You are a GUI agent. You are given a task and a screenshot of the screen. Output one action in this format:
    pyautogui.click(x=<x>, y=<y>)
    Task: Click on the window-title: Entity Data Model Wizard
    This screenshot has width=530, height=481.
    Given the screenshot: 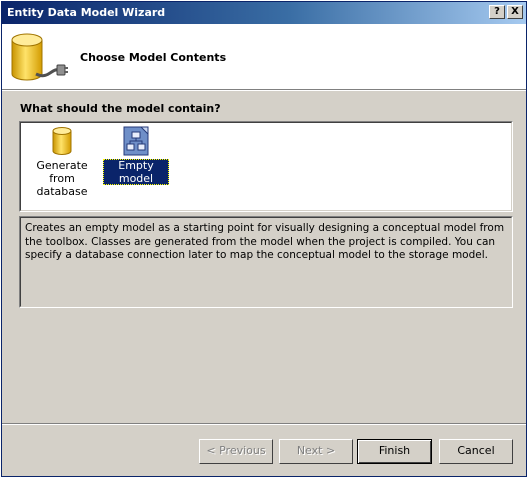 What is the action you would take?
    pyautogui.click(x=86, y=12)
    